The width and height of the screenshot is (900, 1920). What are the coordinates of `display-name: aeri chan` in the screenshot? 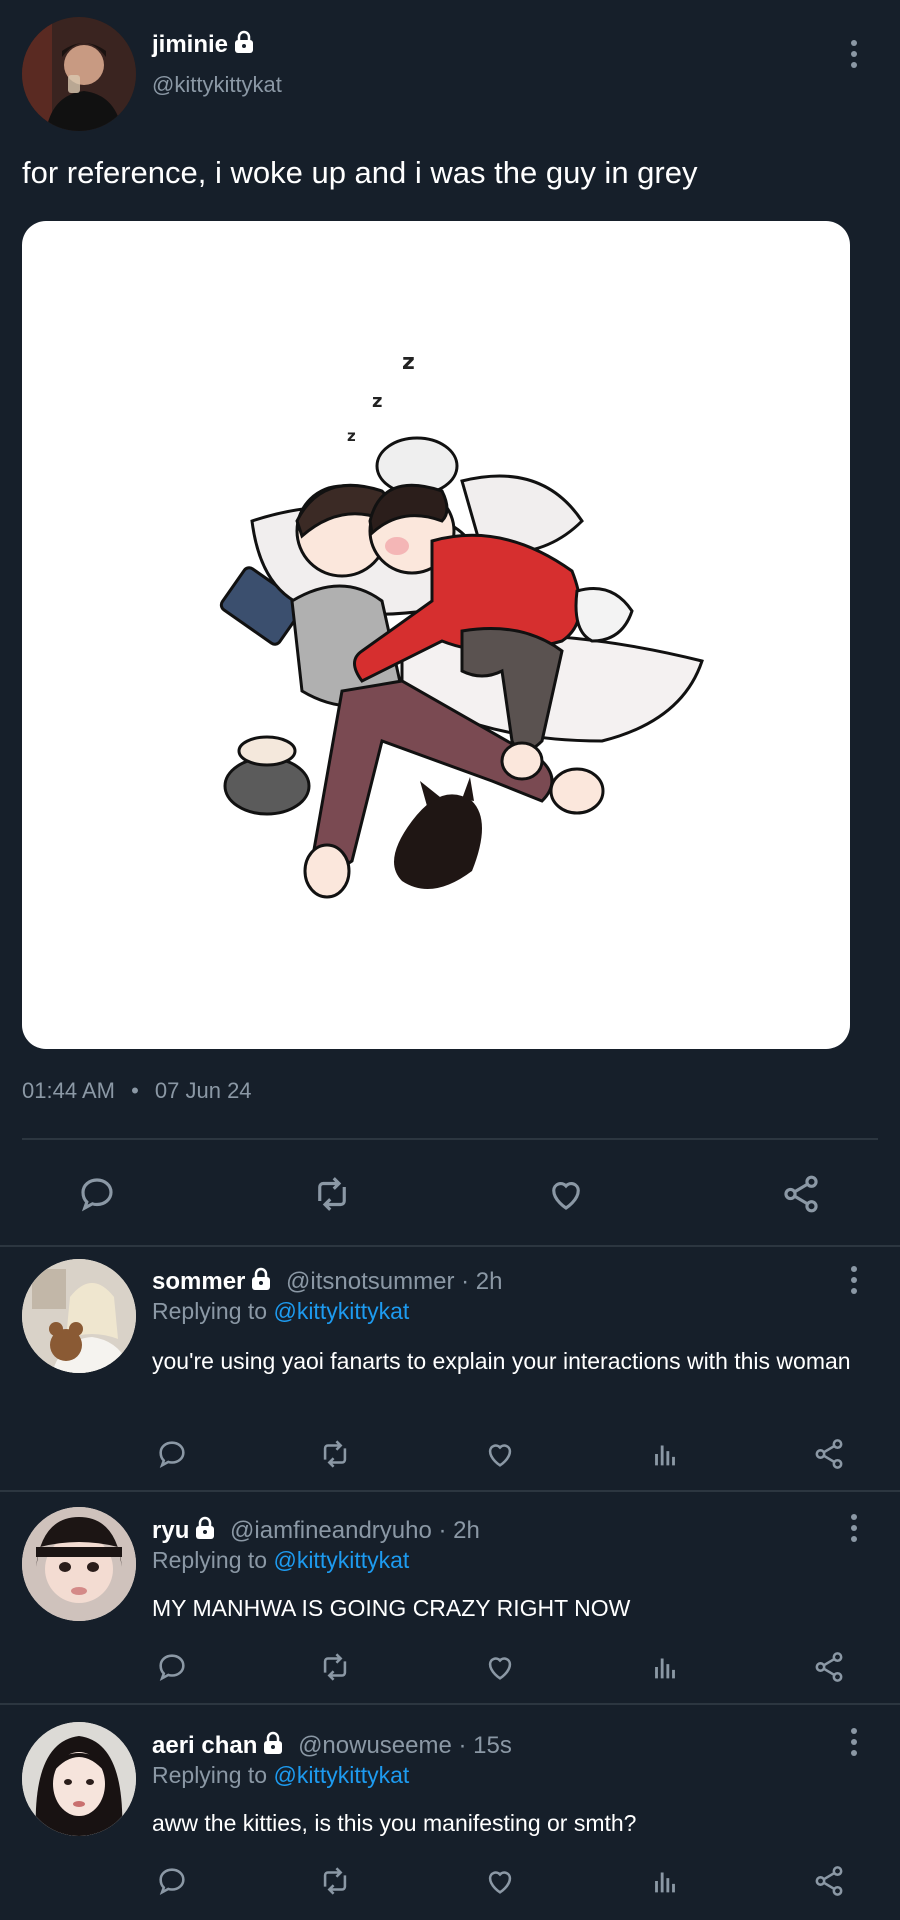 It's located at (204, 1745).